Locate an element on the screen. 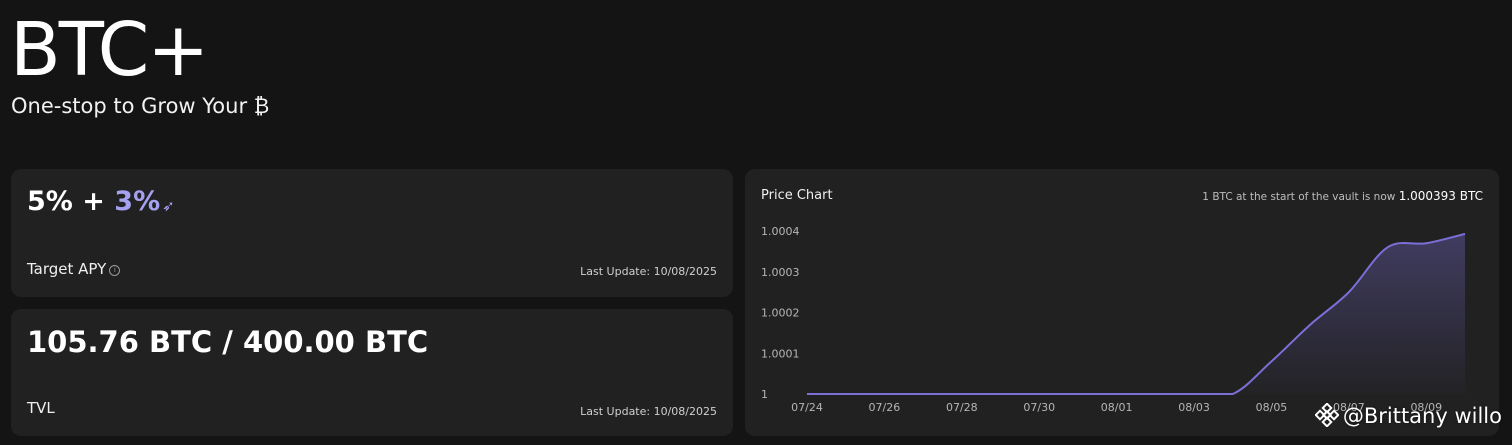 Image resolution: width=1512 pixels, height=445 pixels. page-subtitle: One-stop to Grow Your ₿ is located at coordinates (140, 106).